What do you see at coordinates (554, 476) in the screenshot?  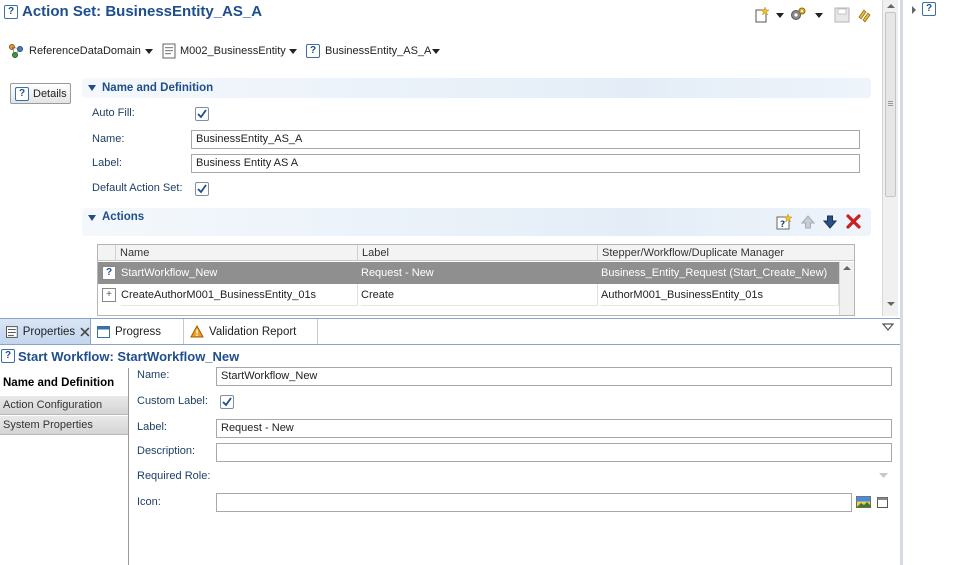 I see `required-role-dropdown` at bounding box center [554, 476].